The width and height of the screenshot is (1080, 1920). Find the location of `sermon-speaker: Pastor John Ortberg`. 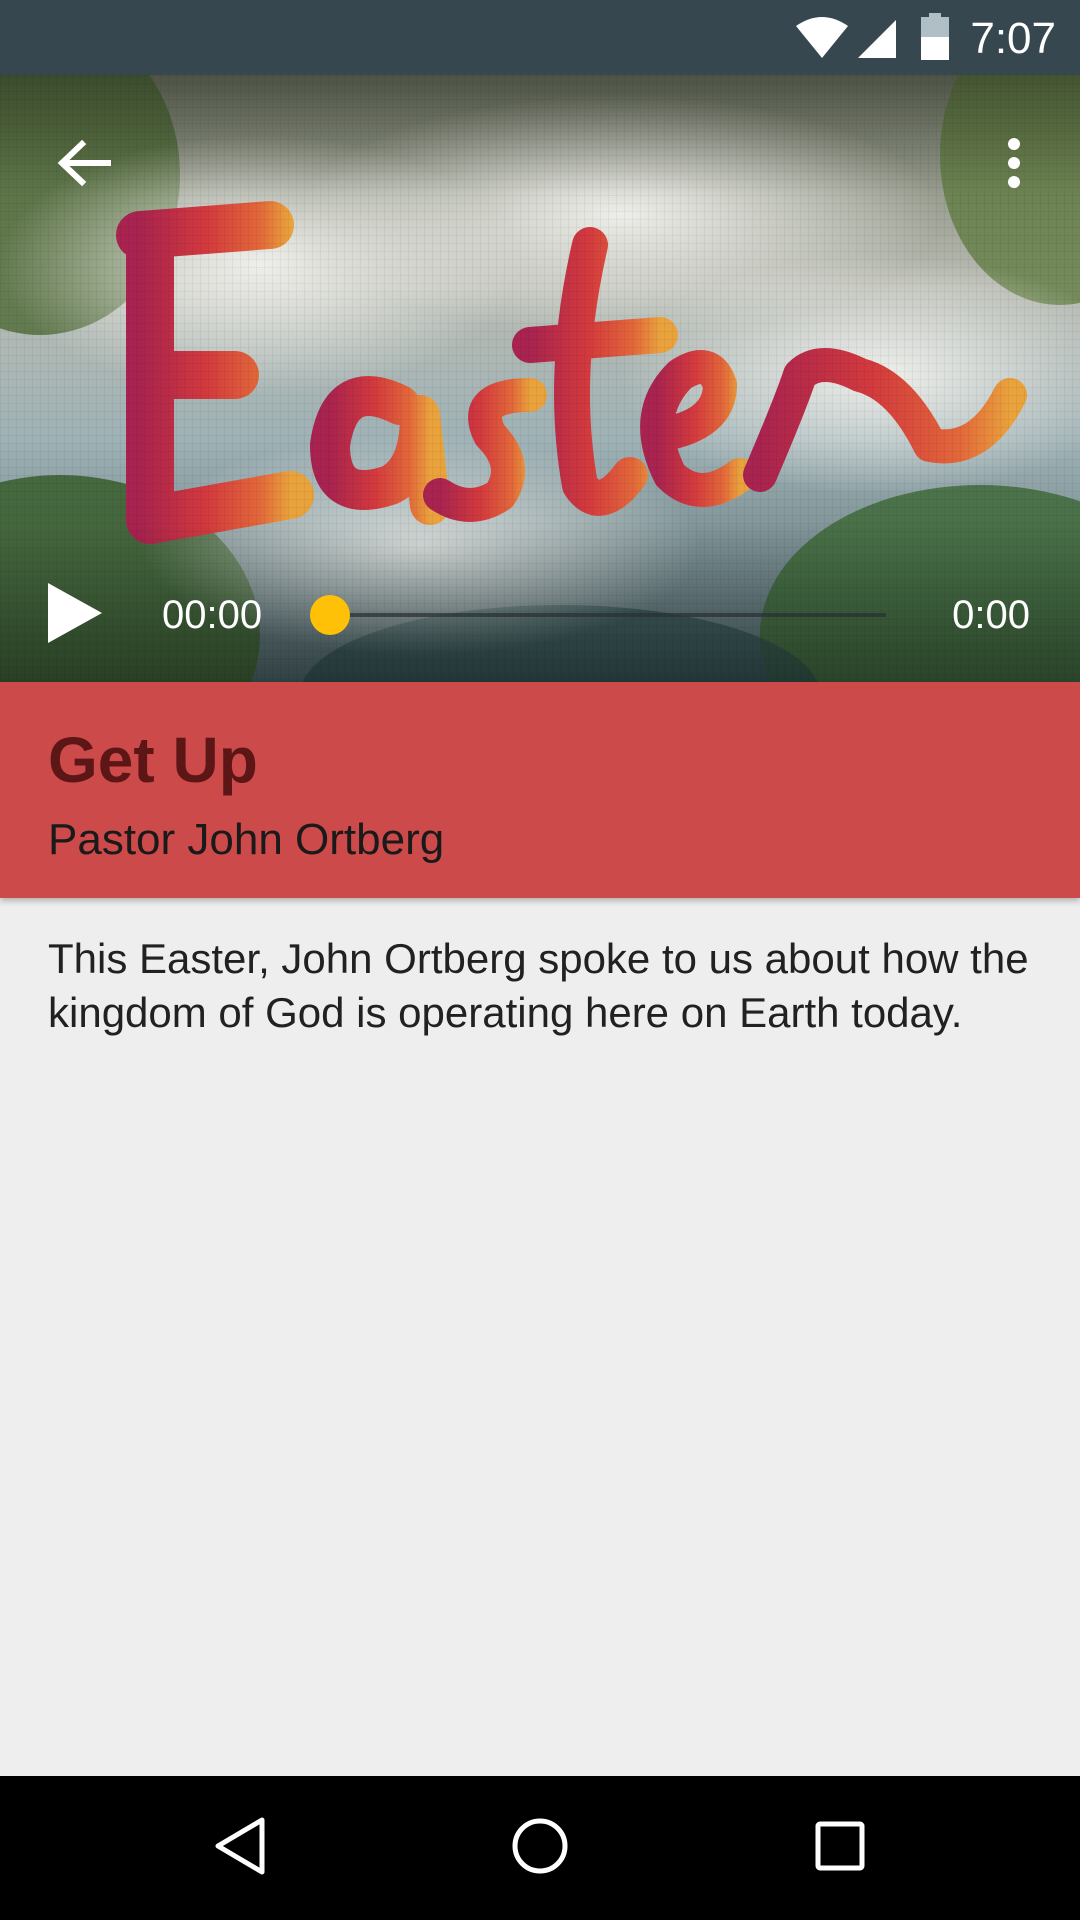

sermon-speaker: Pastor John Ortberg is located at coordinates (246, 839).